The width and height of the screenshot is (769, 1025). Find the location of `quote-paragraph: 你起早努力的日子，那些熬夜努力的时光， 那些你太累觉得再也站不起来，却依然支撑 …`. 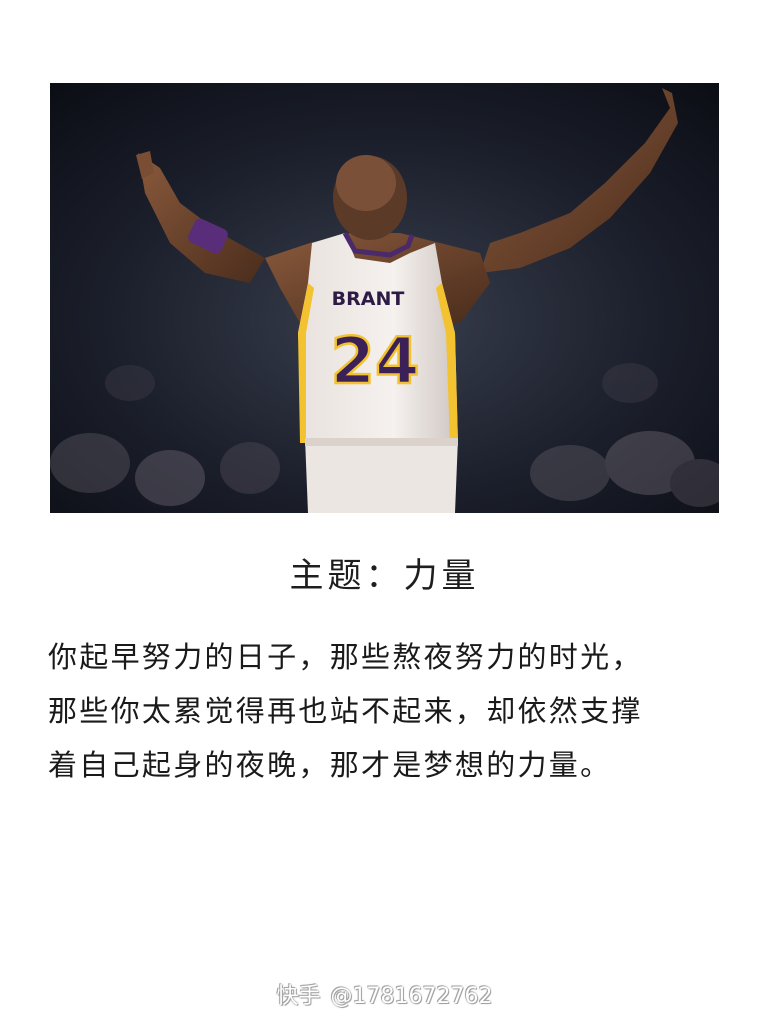

quote-paragraph: 你起早努力的日子，那些熬夜努力的时光， 那些你太累觉得再也站不起来，却依然支撑 … is located at coordinates (385, 711).